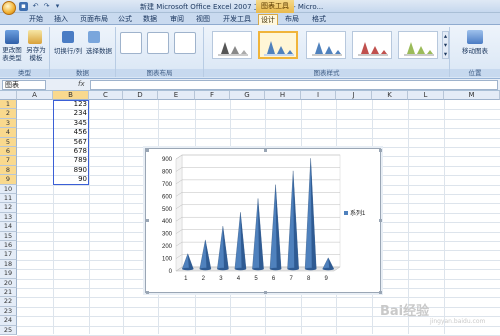  Describe the element at coordinates (372, 45) in the screenshot. I see `style-4-thumb` at that location.